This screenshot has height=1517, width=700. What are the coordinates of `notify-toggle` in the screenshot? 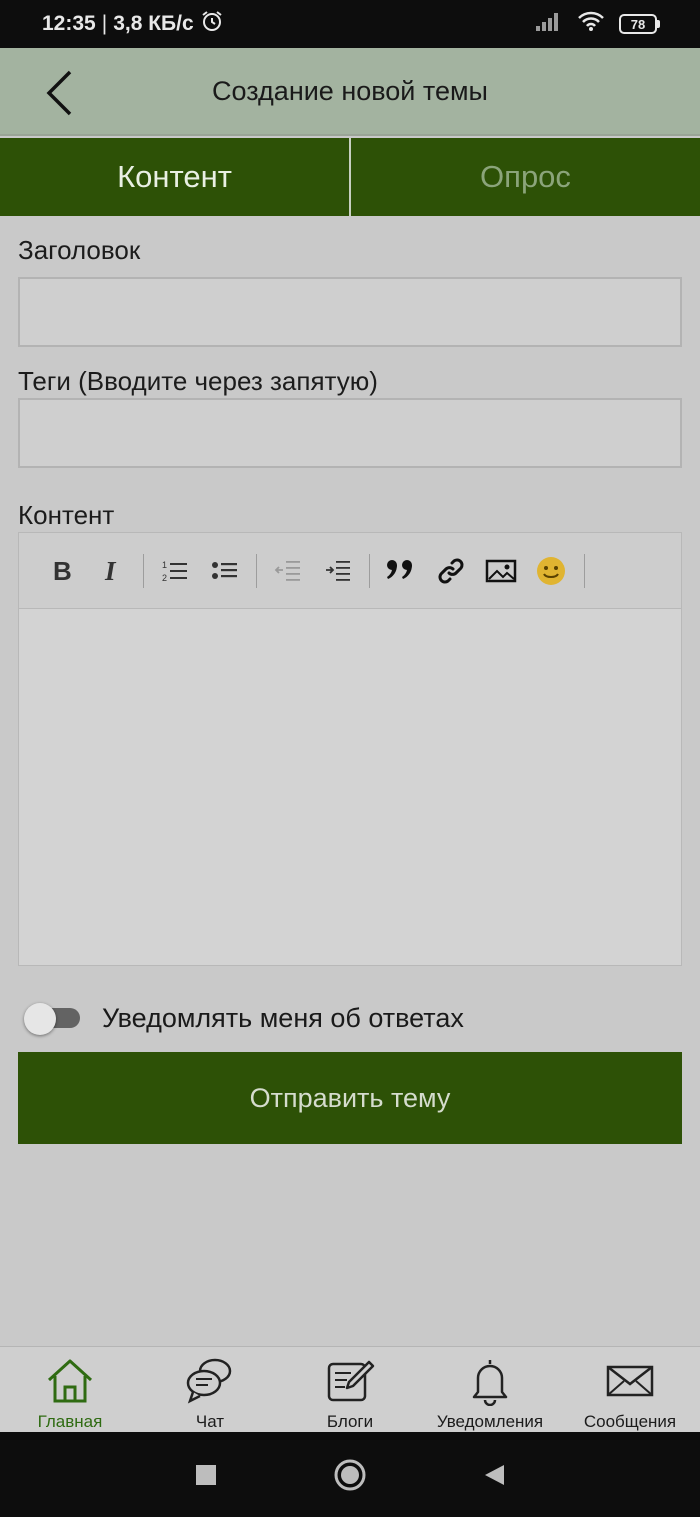 It's located at (53, 1019).